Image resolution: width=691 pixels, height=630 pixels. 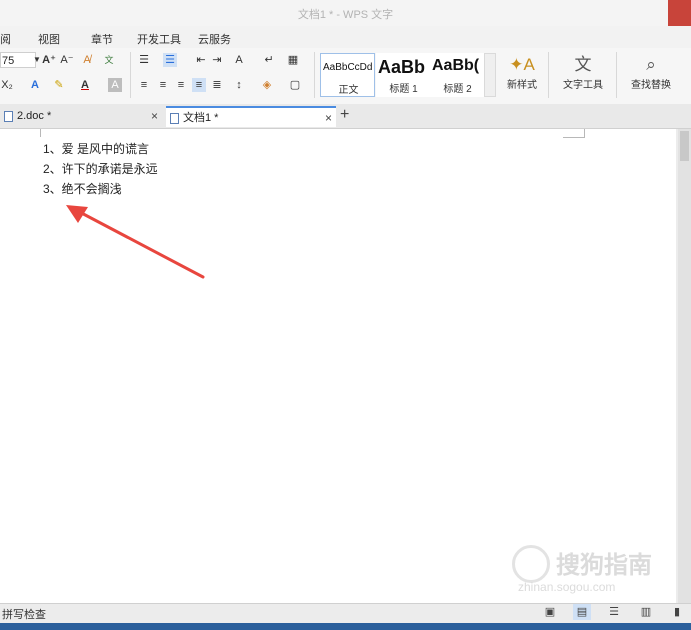 What do you see at coordinates (344, 115) in the screenshot?
I see `new-tab-button: +` at bounding box center [344, 115].